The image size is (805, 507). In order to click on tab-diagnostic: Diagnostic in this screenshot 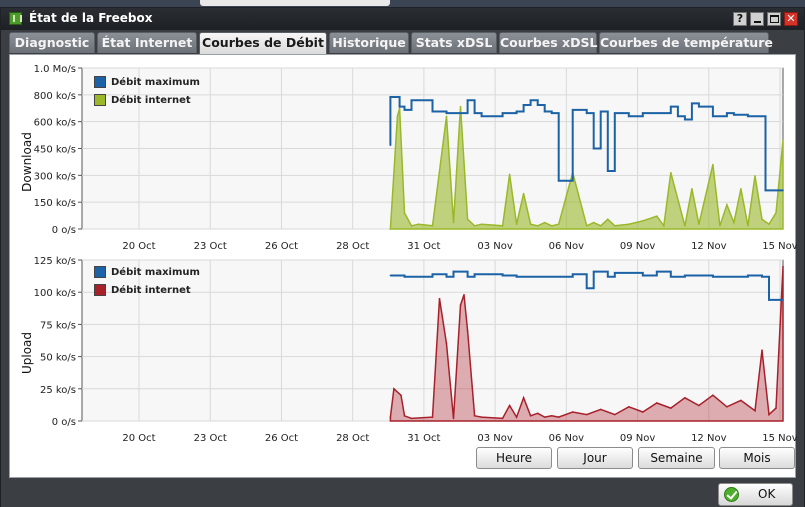, I will do `click(52, 42)`.